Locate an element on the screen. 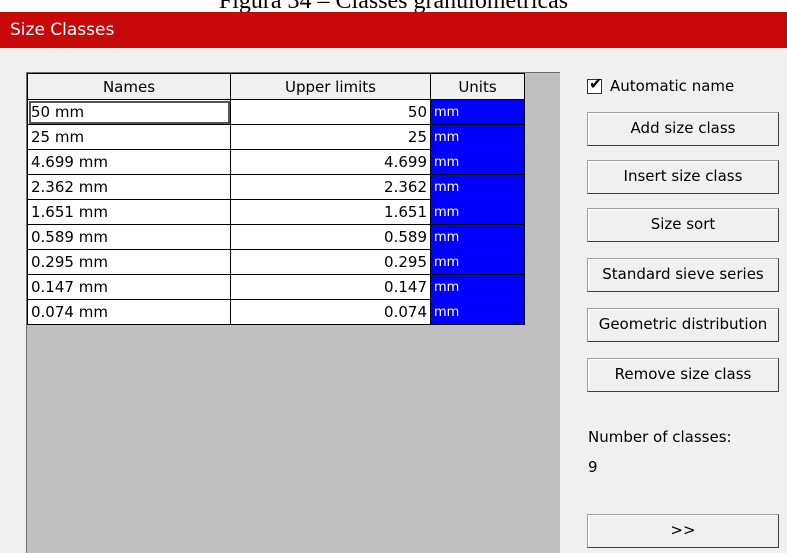 This screenshot has width=787, height=553. geometric-distribution-button: Geometric distribution is located at coordinates (683, 325).